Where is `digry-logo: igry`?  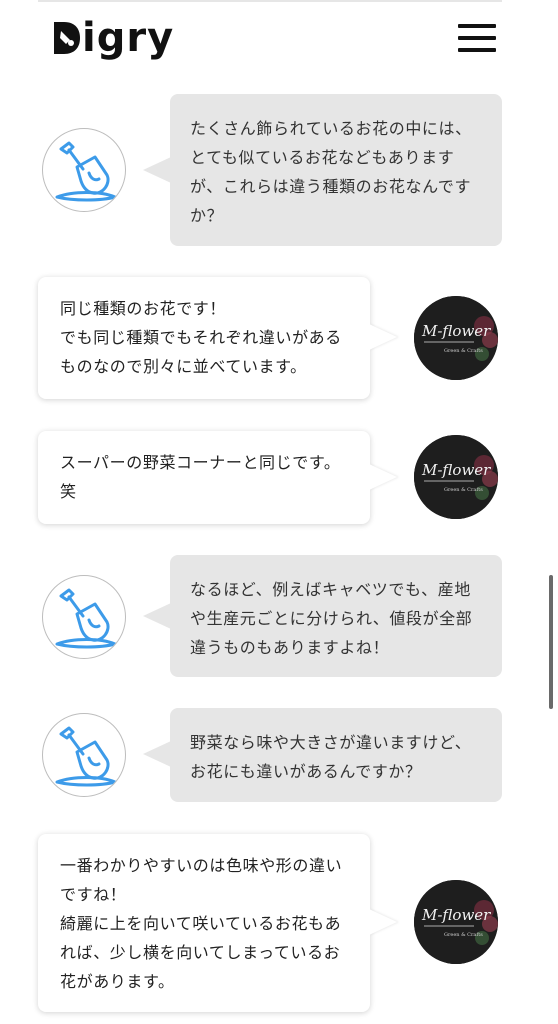
digry-logo: igry is located at coordinates (113, 38).